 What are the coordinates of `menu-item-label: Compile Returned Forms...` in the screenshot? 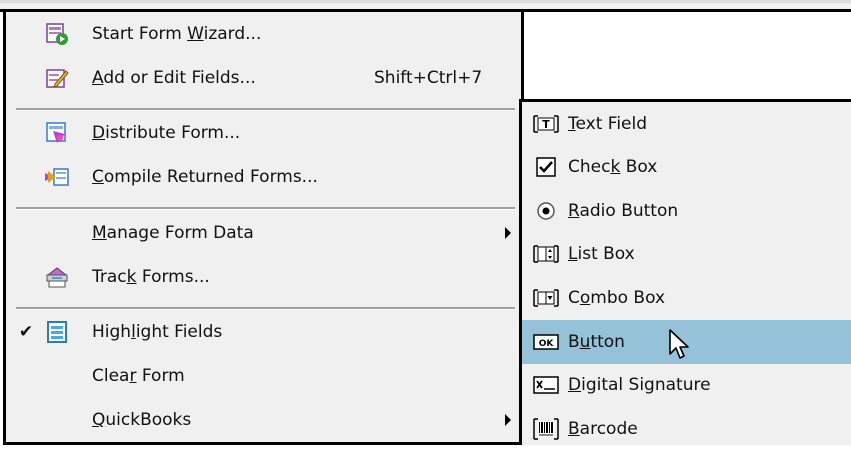 It's located at (205, 177).